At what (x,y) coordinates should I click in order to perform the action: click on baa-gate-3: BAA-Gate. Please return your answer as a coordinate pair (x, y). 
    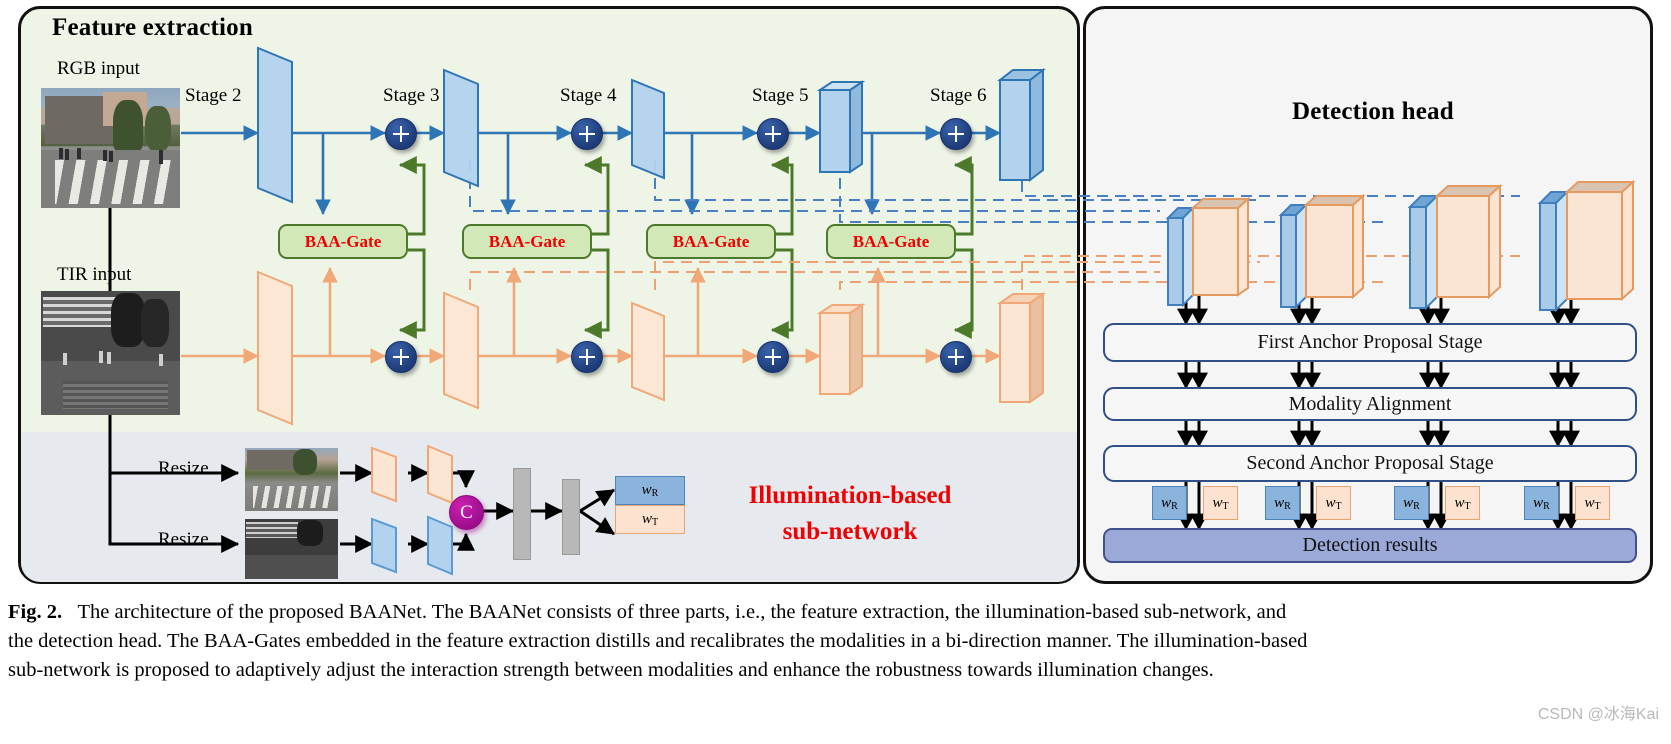
    Looking at the image, I should click on (711, 241).